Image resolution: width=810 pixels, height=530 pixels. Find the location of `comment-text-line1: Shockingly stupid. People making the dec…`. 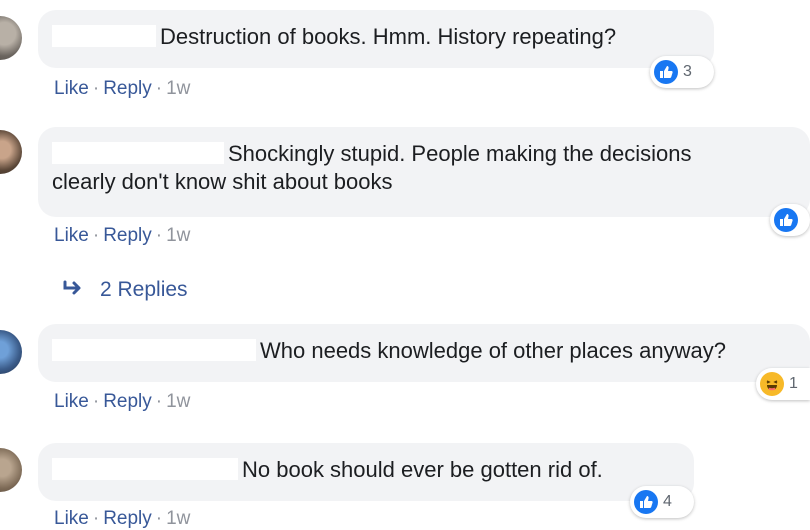

comment-text-line1: Shockingly stupid. People making the dec… is located at coordinates (460, 153).